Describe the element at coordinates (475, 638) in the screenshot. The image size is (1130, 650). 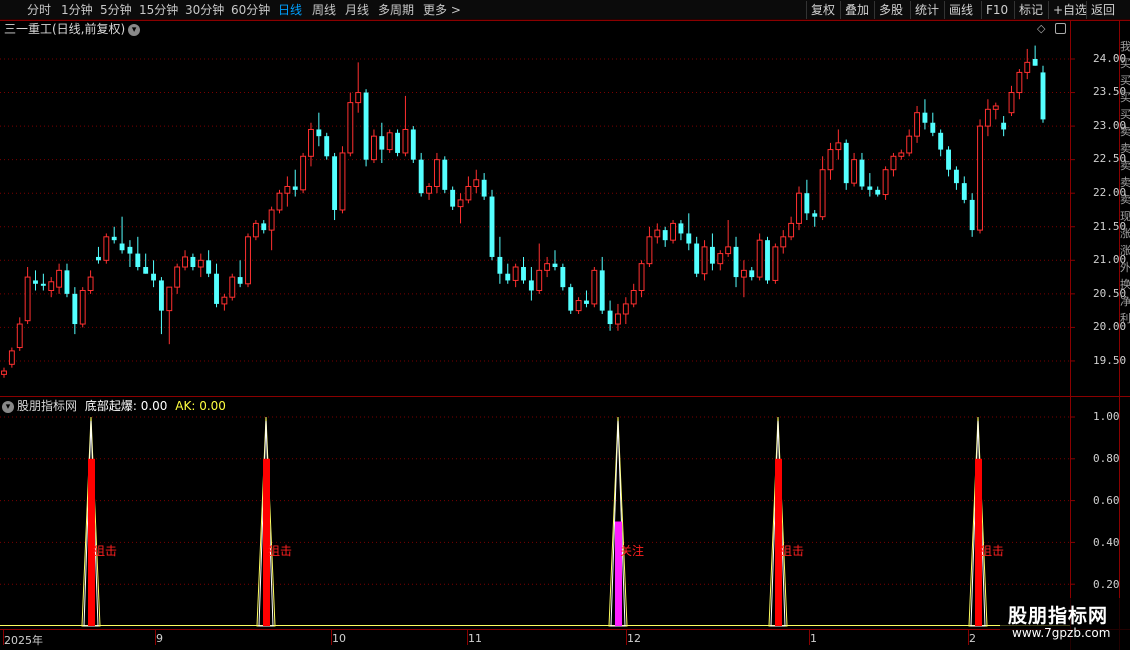
I see `date-tick: 11` at that location.